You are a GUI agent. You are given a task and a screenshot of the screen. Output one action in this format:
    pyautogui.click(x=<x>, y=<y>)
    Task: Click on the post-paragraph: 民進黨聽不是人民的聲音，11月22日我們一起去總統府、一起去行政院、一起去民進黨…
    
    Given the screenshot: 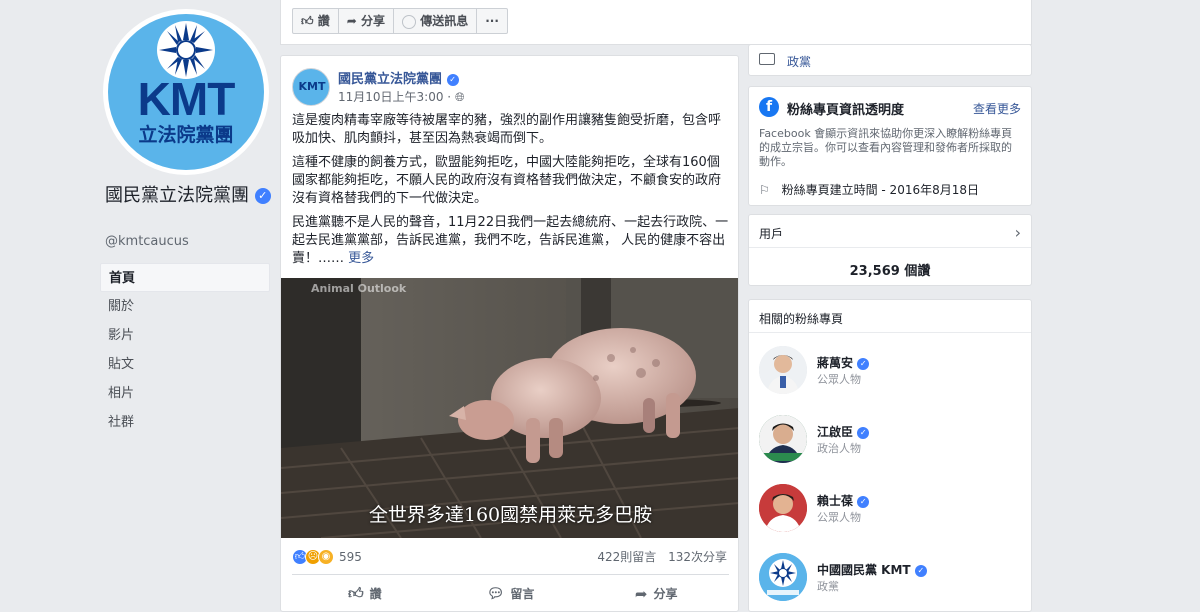 What is the action you would take?
    pyautogui.click(x=512, y=241)
    